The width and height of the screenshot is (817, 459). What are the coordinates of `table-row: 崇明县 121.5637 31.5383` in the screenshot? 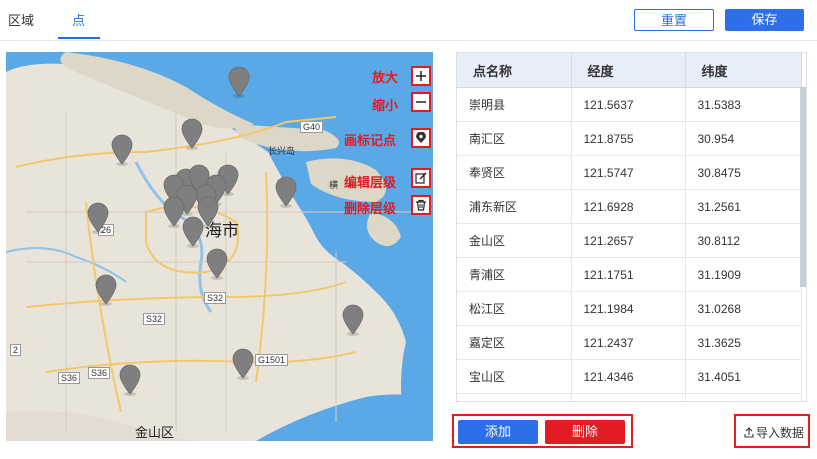 It's located at (629, 104).